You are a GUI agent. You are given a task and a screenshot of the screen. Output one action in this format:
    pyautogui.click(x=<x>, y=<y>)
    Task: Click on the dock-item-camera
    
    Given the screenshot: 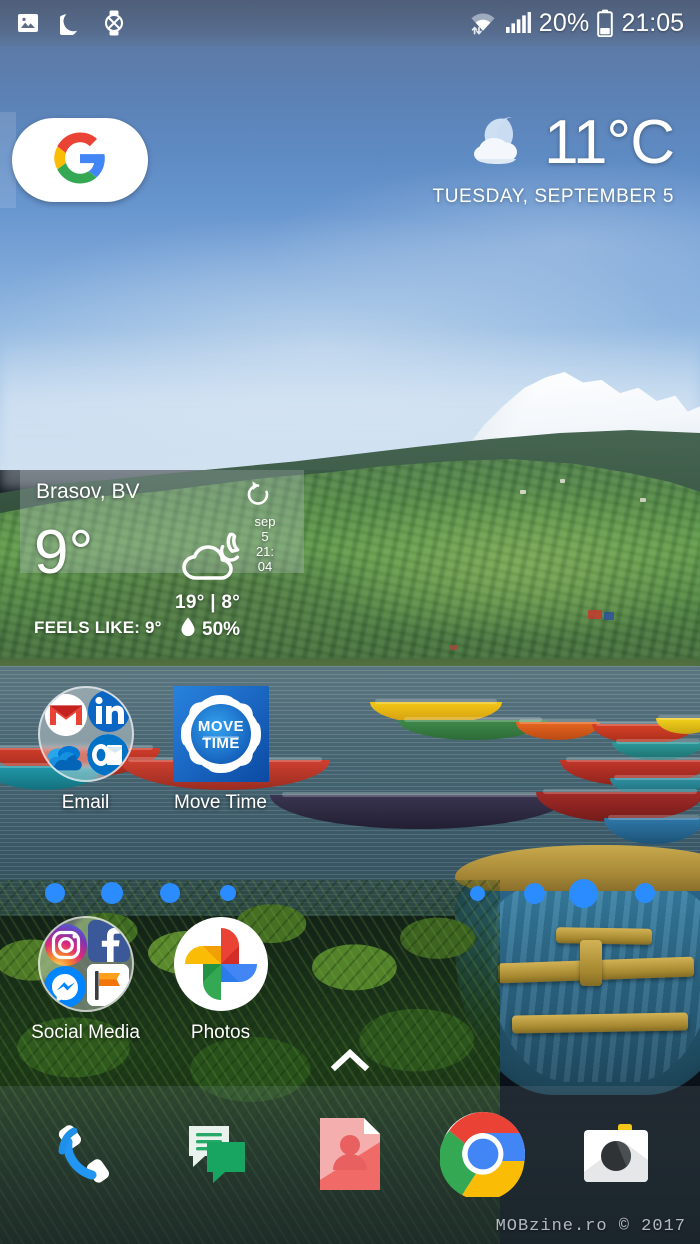 What is the action you would take?
    pyautogui.click(x=616, y=1156)
    